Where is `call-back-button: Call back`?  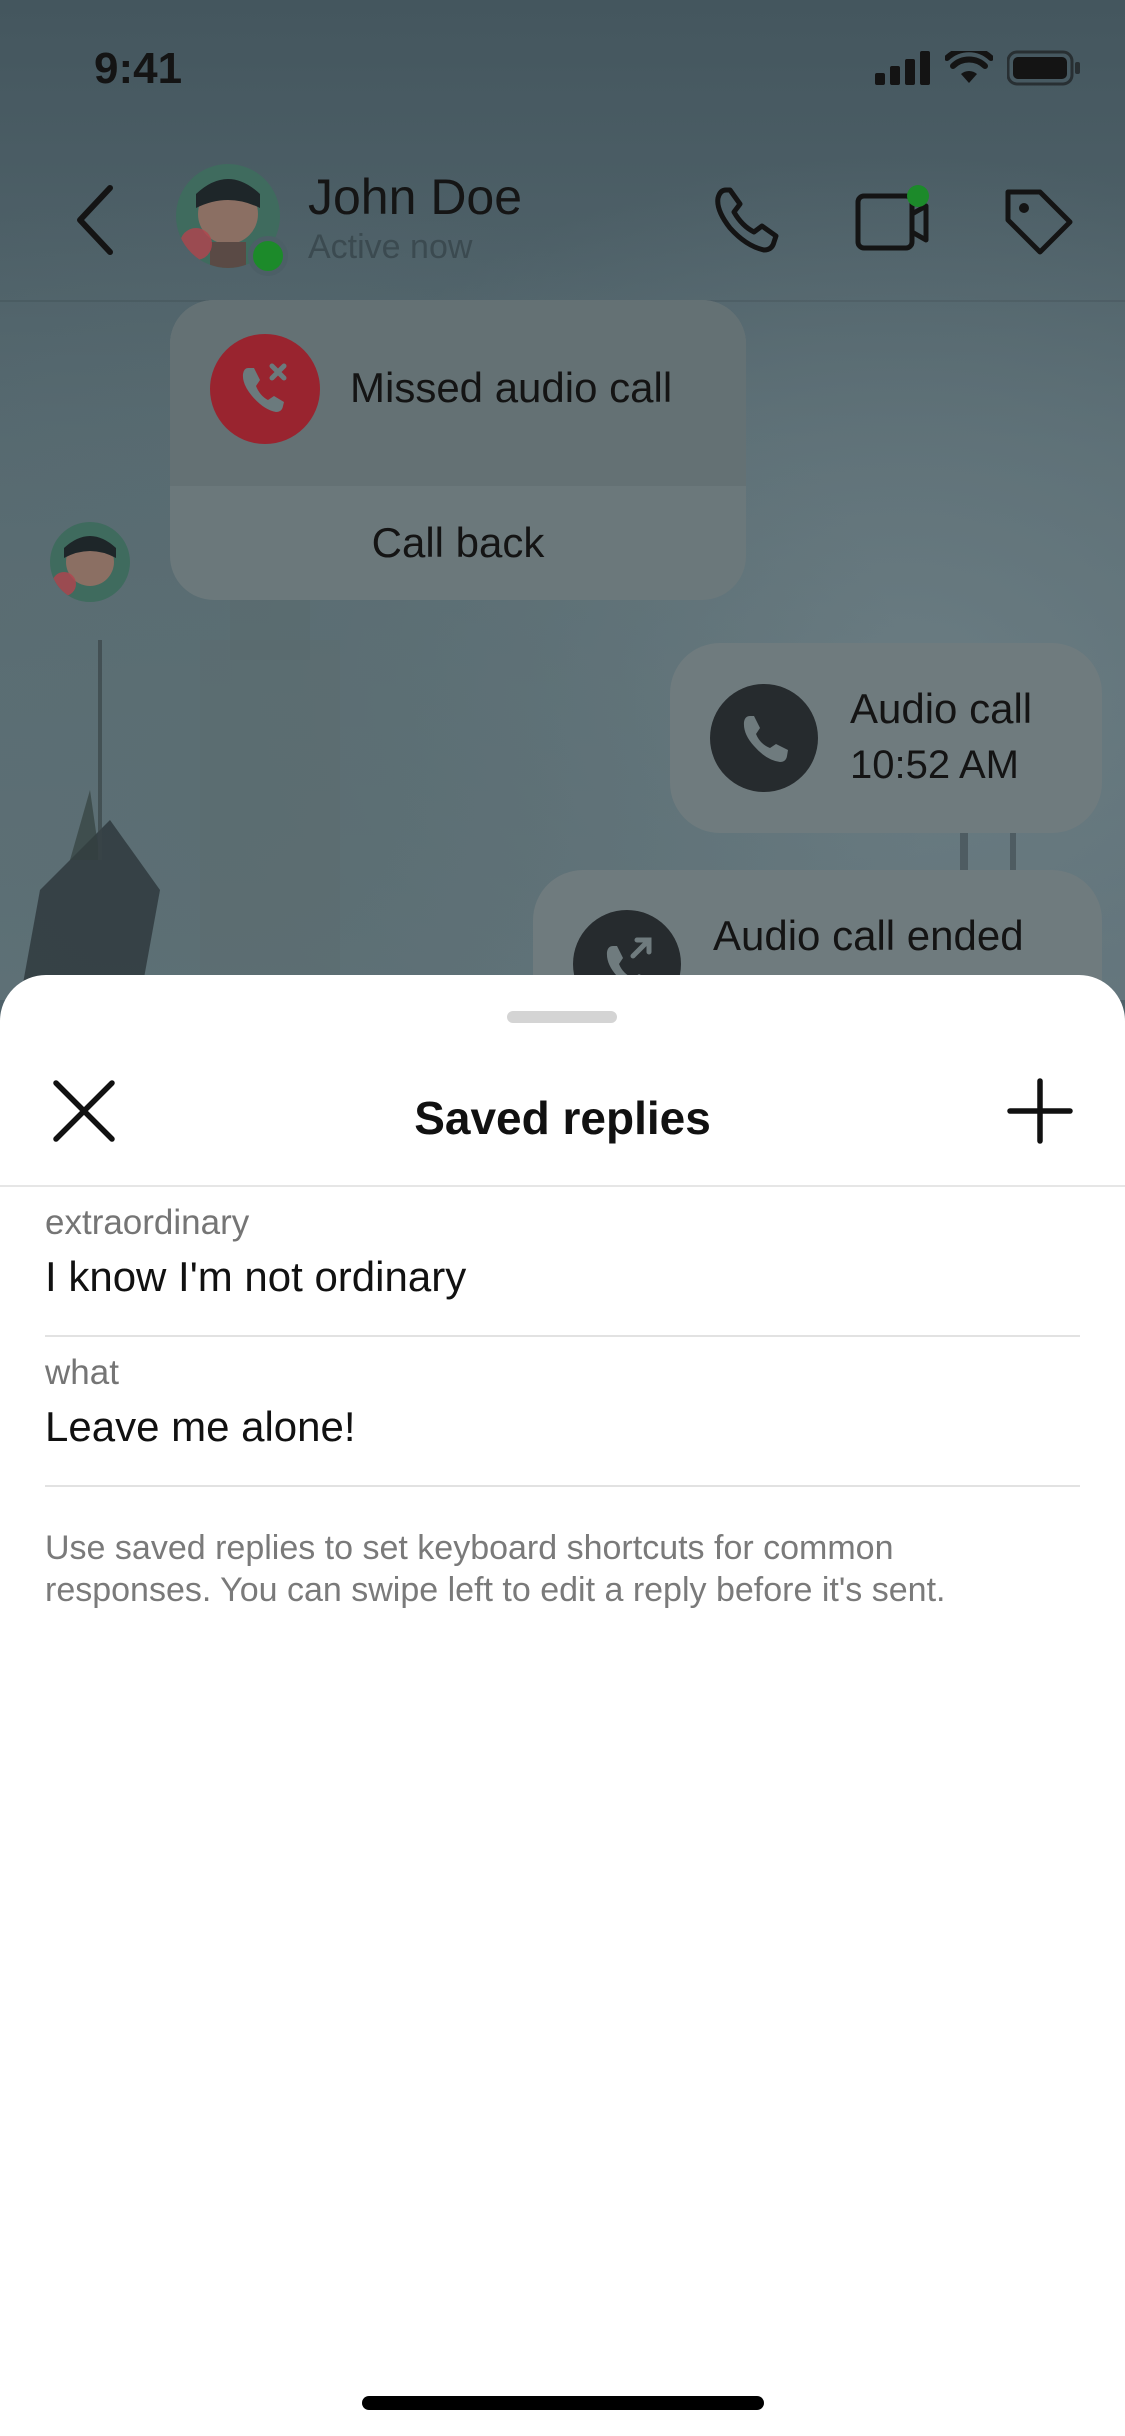
call-back-button: Call back is located at coordinates (458, 543).